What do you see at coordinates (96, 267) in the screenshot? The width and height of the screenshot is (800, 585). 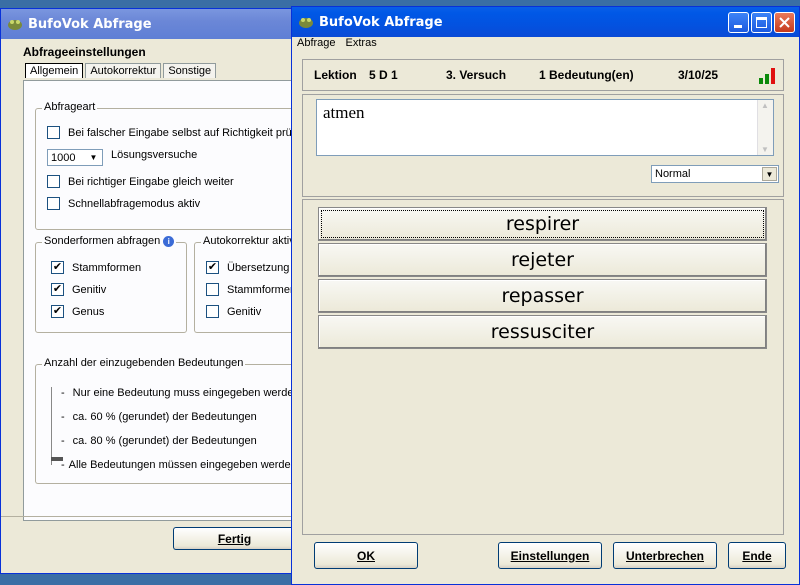 I see `check-stammformen: ✔ Stammformen` at bounding box center [96, 267].